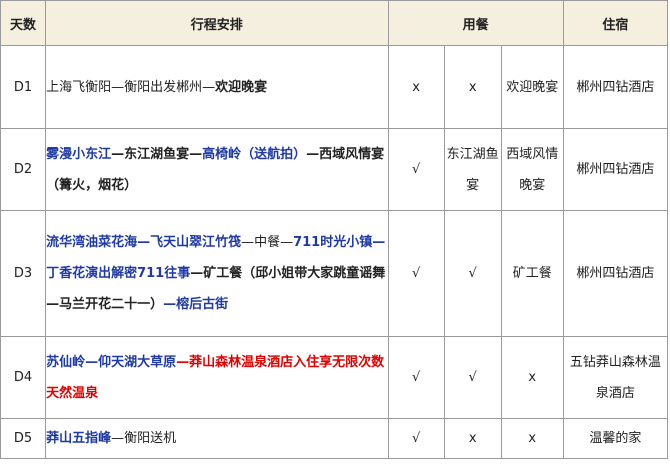 The height and width of the screenshot is (464, 670). What do you see at coordinates (23, 87) in the screenshot?
I see `day-cell: D1` at bounding box center [23, 87].